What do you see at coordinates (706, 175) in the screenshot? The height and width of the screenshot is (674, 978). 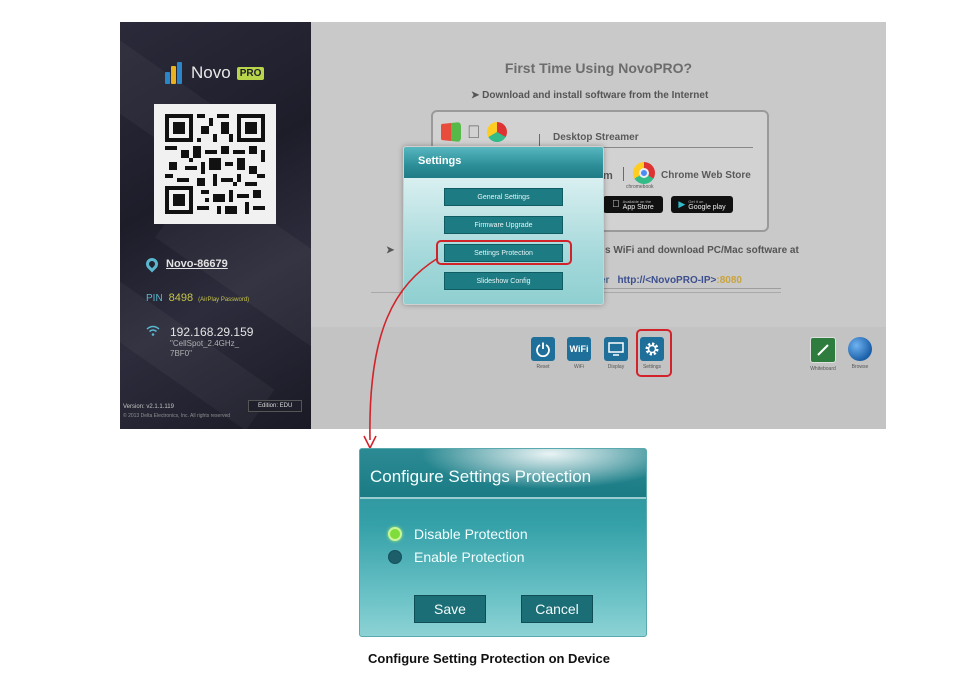 I see `chrome-web-store-label: Chrome Web Store` at bounding box center [706, 175].